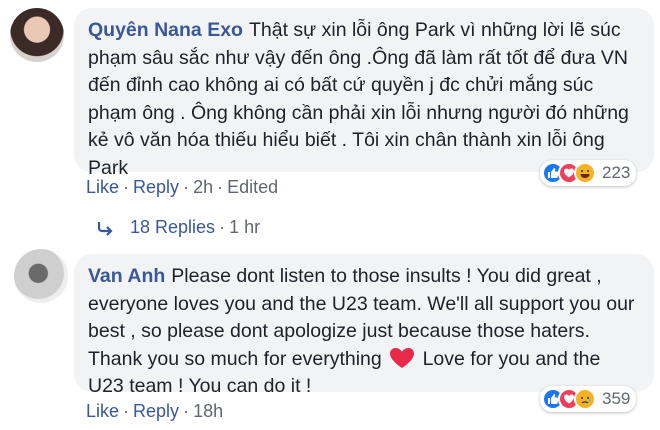 The width and height of the screenshot is (660, 430). I want to click on reaction-count: 223, so click(616, 172).